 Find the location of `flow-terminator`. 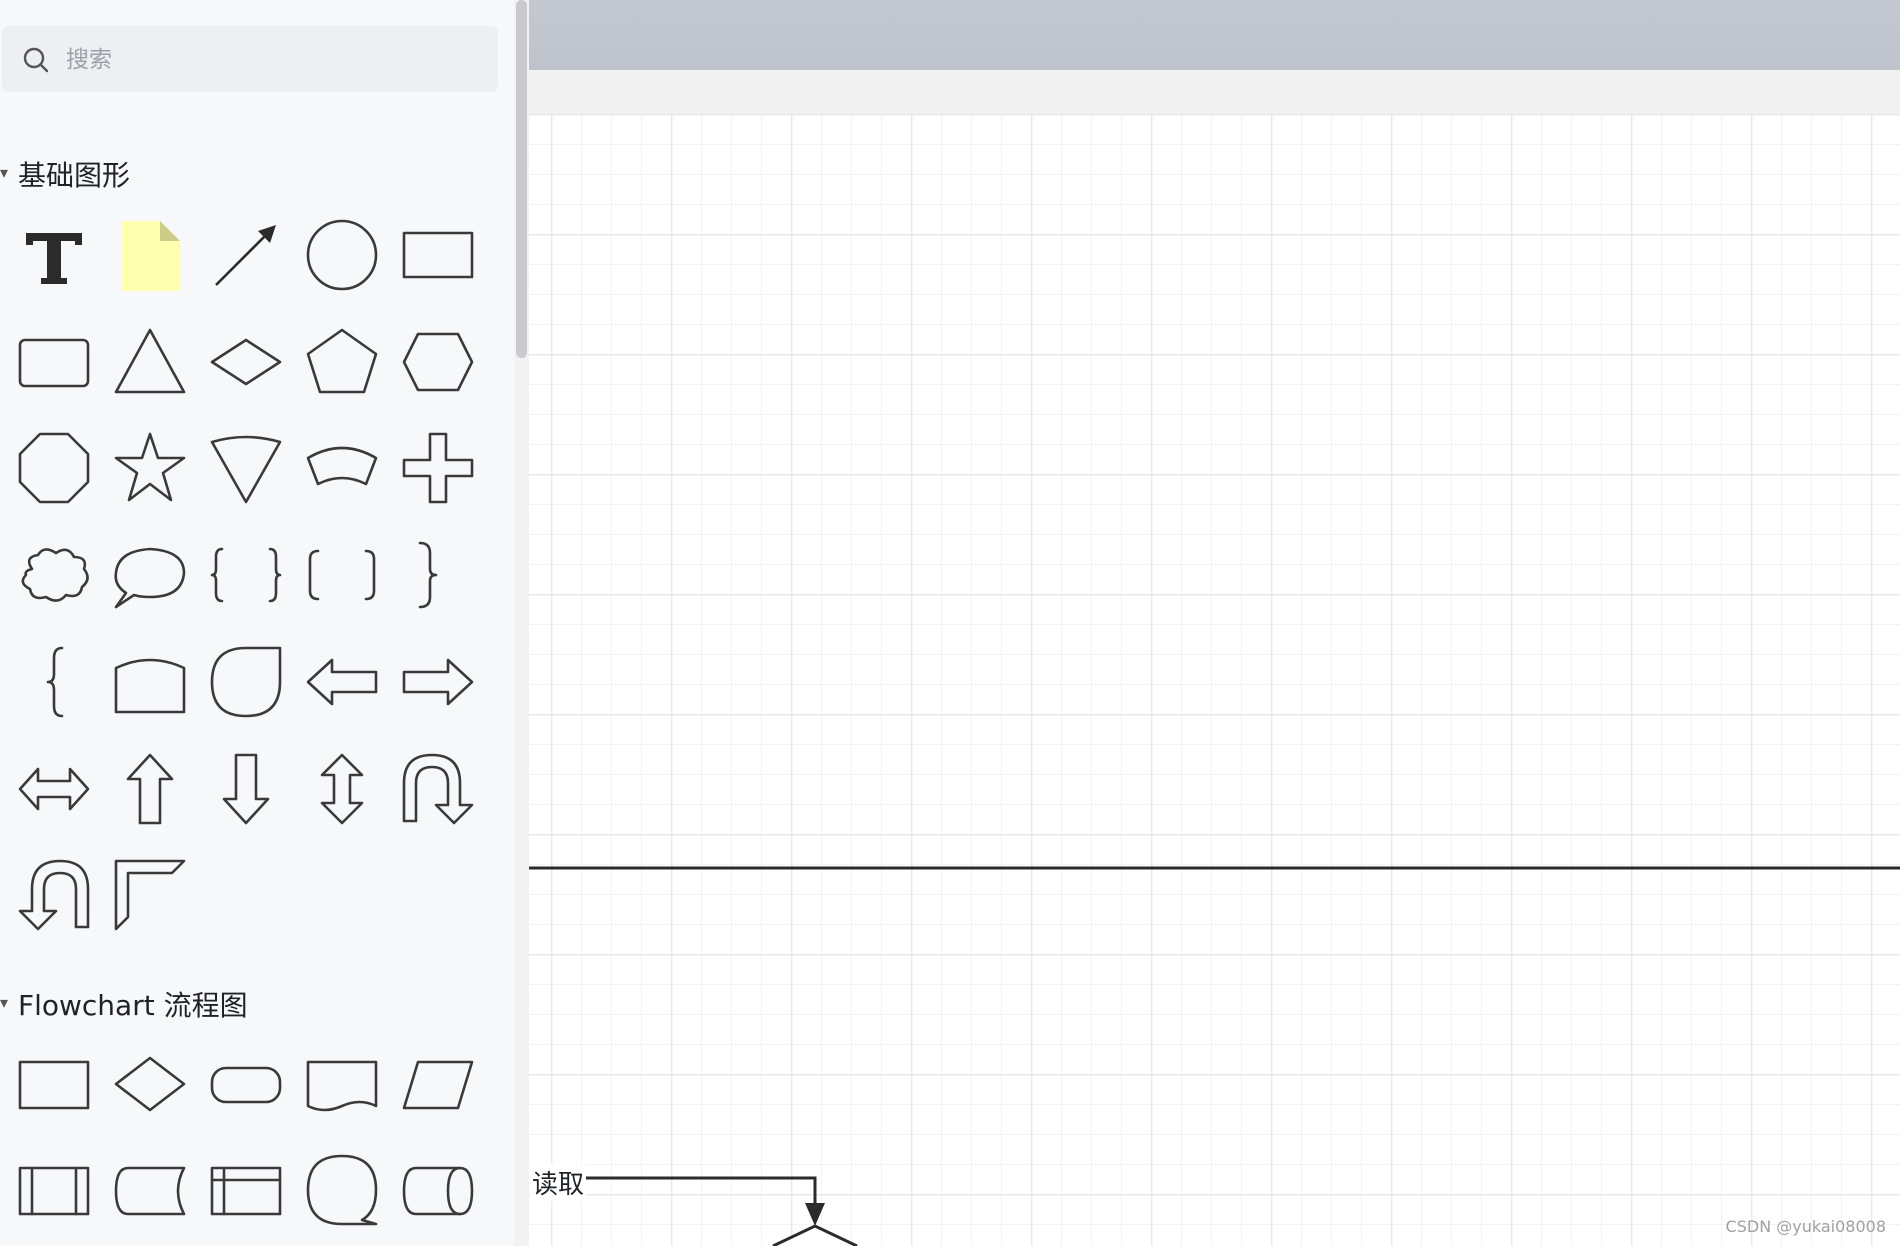

flow-terminator is located at coordinates (246, 1084).